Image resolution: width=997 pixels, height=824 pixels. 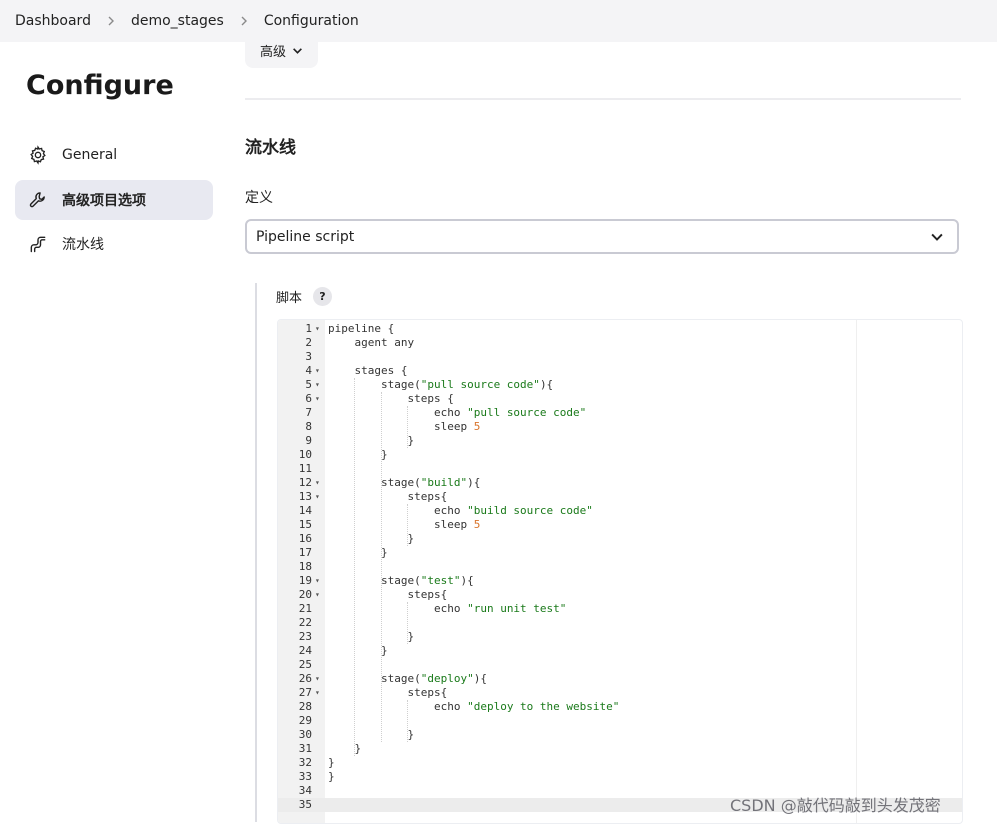 I want to click on code-text: stage("build"){, so click(x=404, y=482).